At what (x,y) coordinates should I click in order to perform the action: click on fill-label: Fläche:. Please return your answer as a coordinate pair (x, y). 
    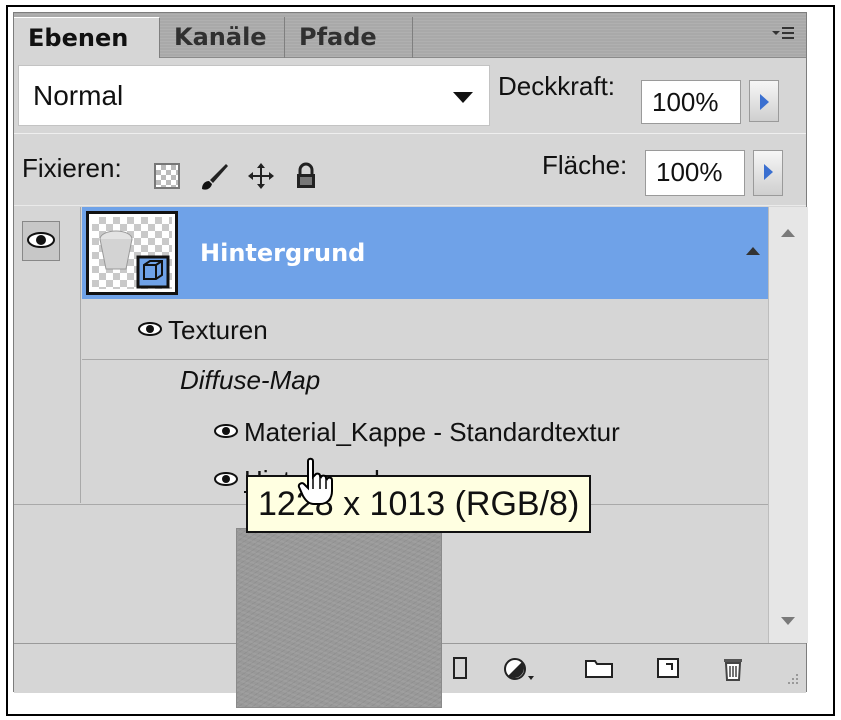
    Looking at the image, I should click on (585, 165).